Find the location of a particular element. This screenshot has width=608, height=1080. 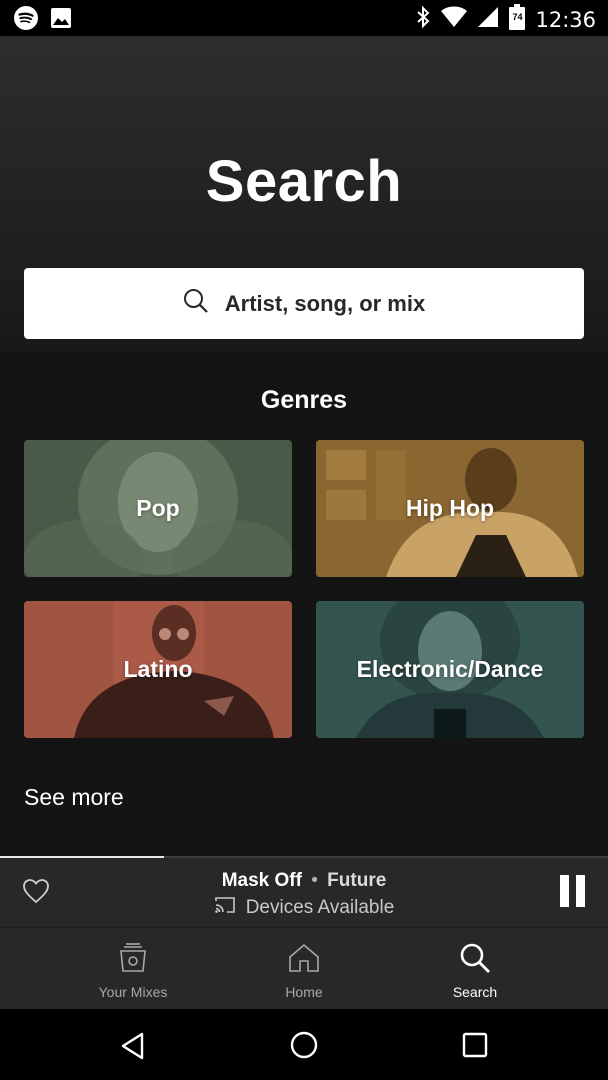

genre-label: Hip Hop is located at coordinates (450, 508).